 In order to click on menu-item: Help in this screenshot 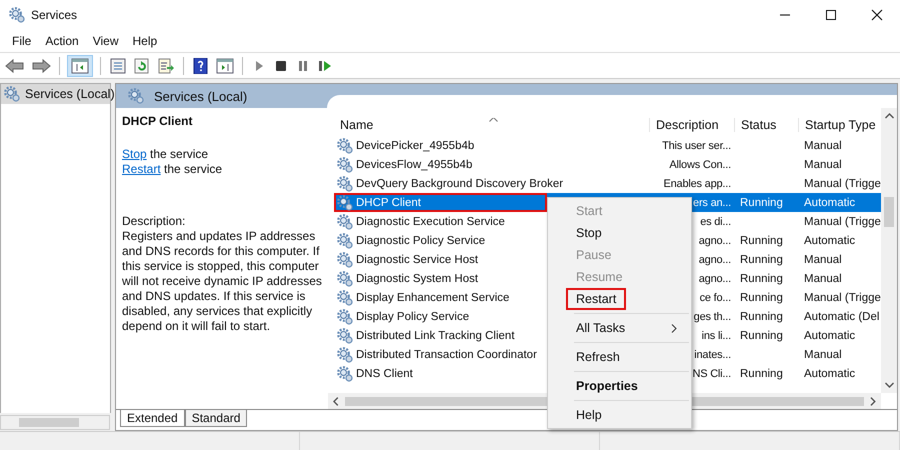, I will do `click(145, 41)`.